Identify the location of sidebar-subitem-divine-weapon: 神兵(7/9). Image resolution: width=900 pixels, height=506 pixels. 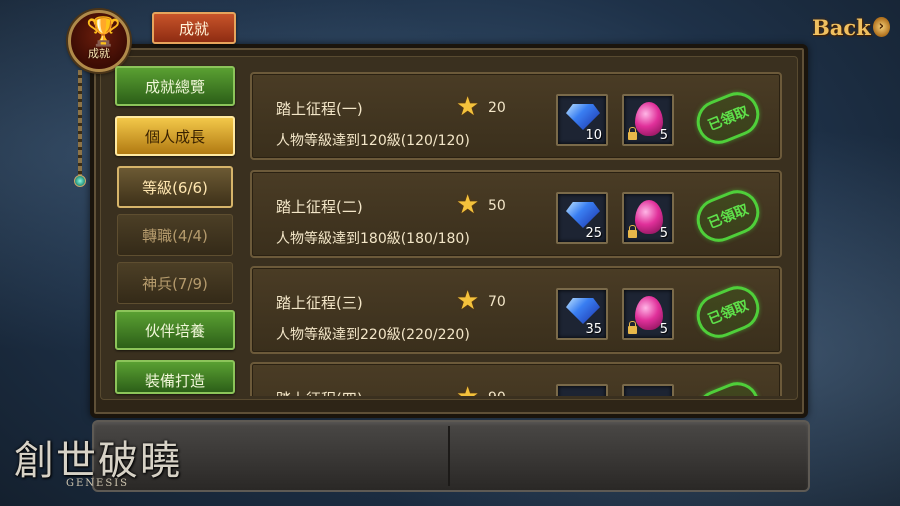
(175, 283).